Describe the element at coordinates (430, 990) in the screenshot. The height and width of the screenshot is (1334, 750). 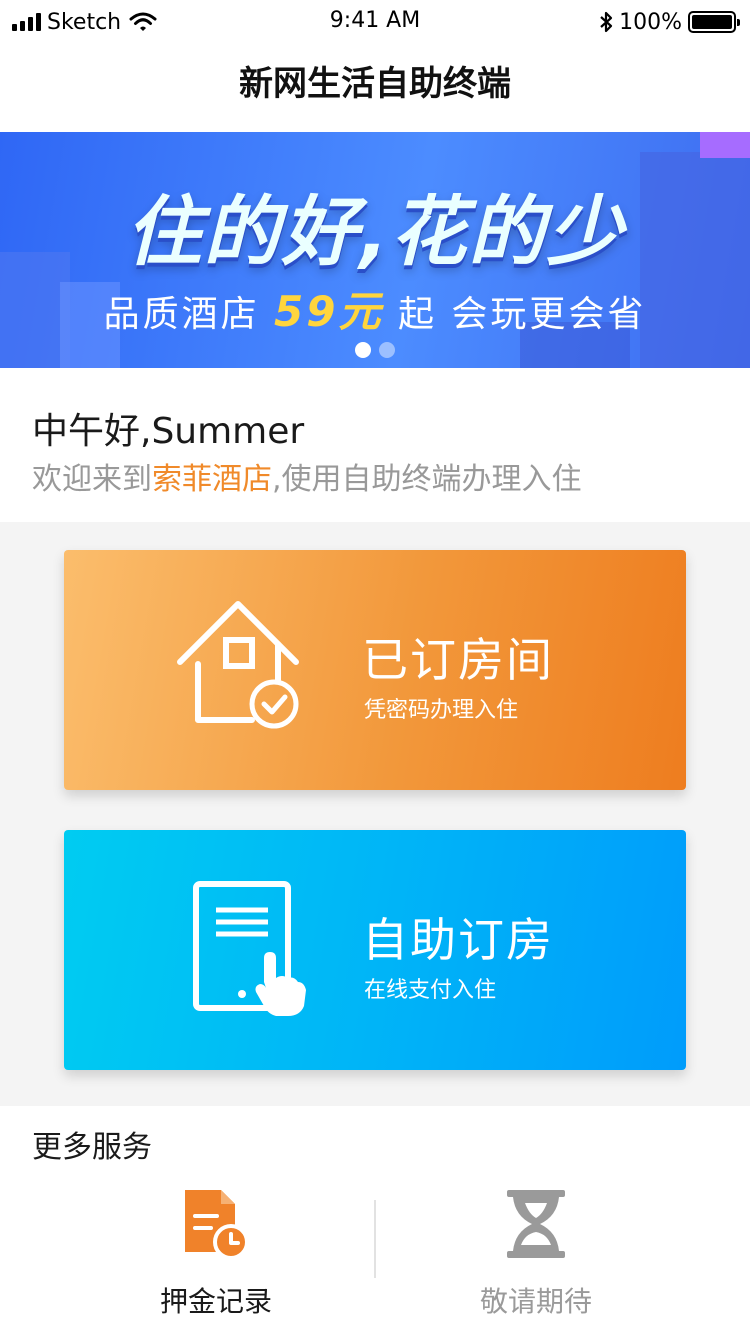
I see `self-booking-subtitle: 在线支付入住` at that location.